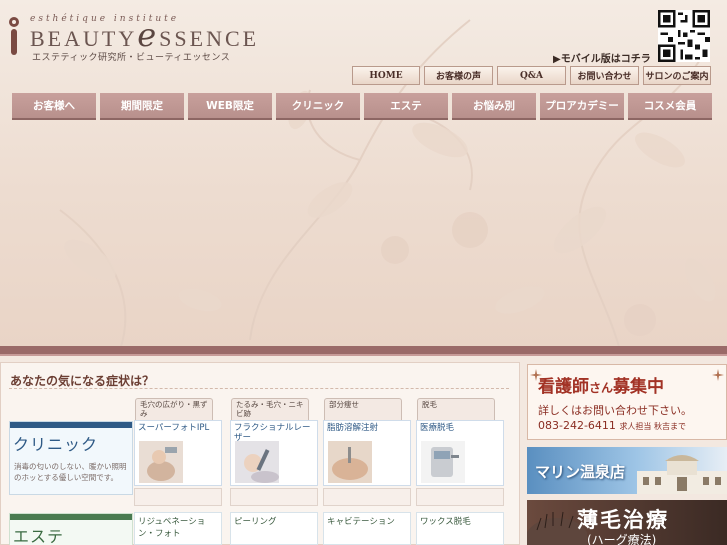 This screenshot has height=545, width=727. I want to click on nav-web-limited: WEB限定, so click(230, 106).